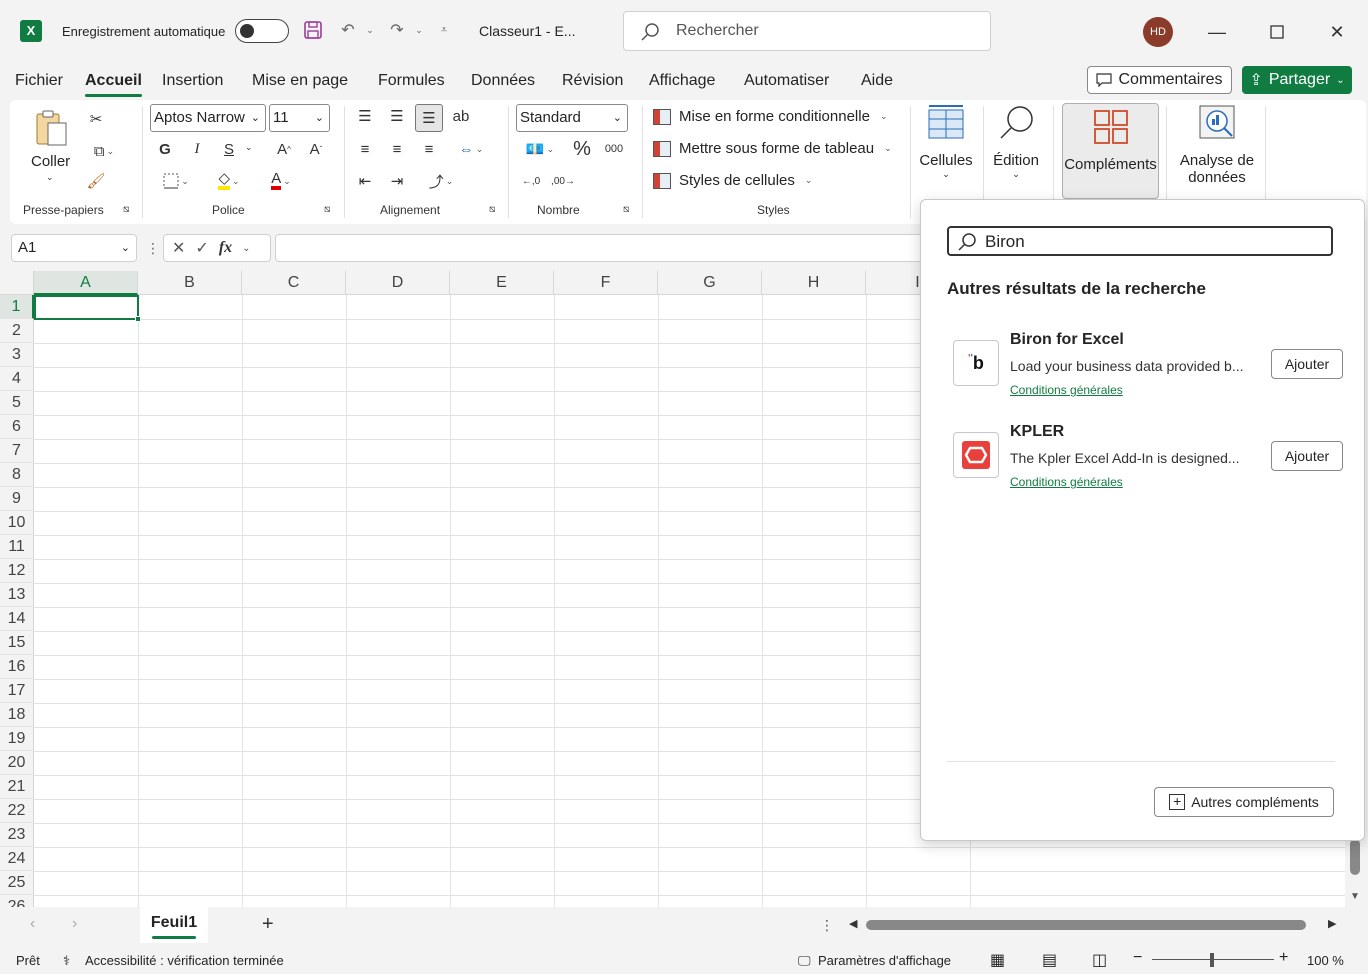  I want to click on number-launcher-icon: ⧅, so click(626, 209).